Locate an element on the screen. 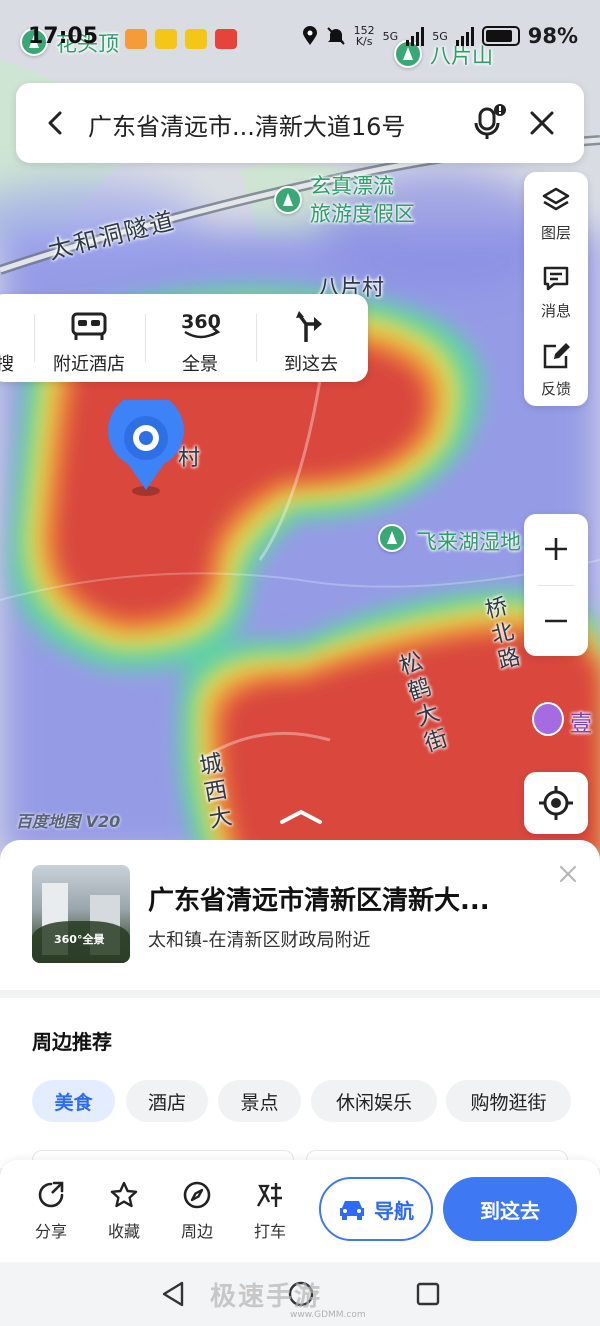  favorite-label: 收藏 is located at coordinates (123, 1231).